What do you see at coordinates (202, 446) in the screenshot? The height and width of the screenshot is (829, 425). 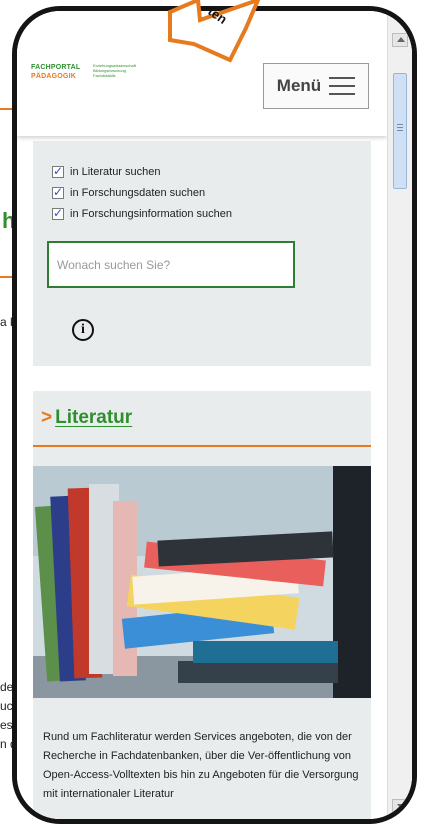 I see `orange-divider` at bounding box center [202, 446].